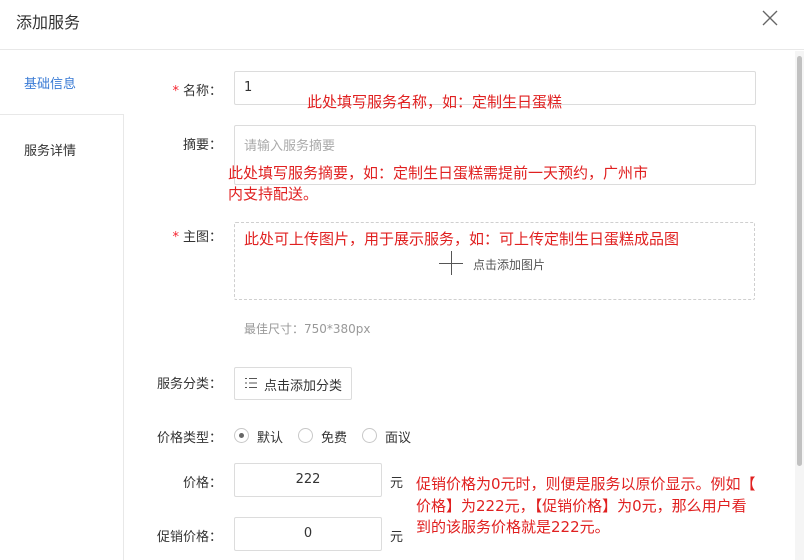  I want to click on radio-default-label: 默认, so click(270, 438).